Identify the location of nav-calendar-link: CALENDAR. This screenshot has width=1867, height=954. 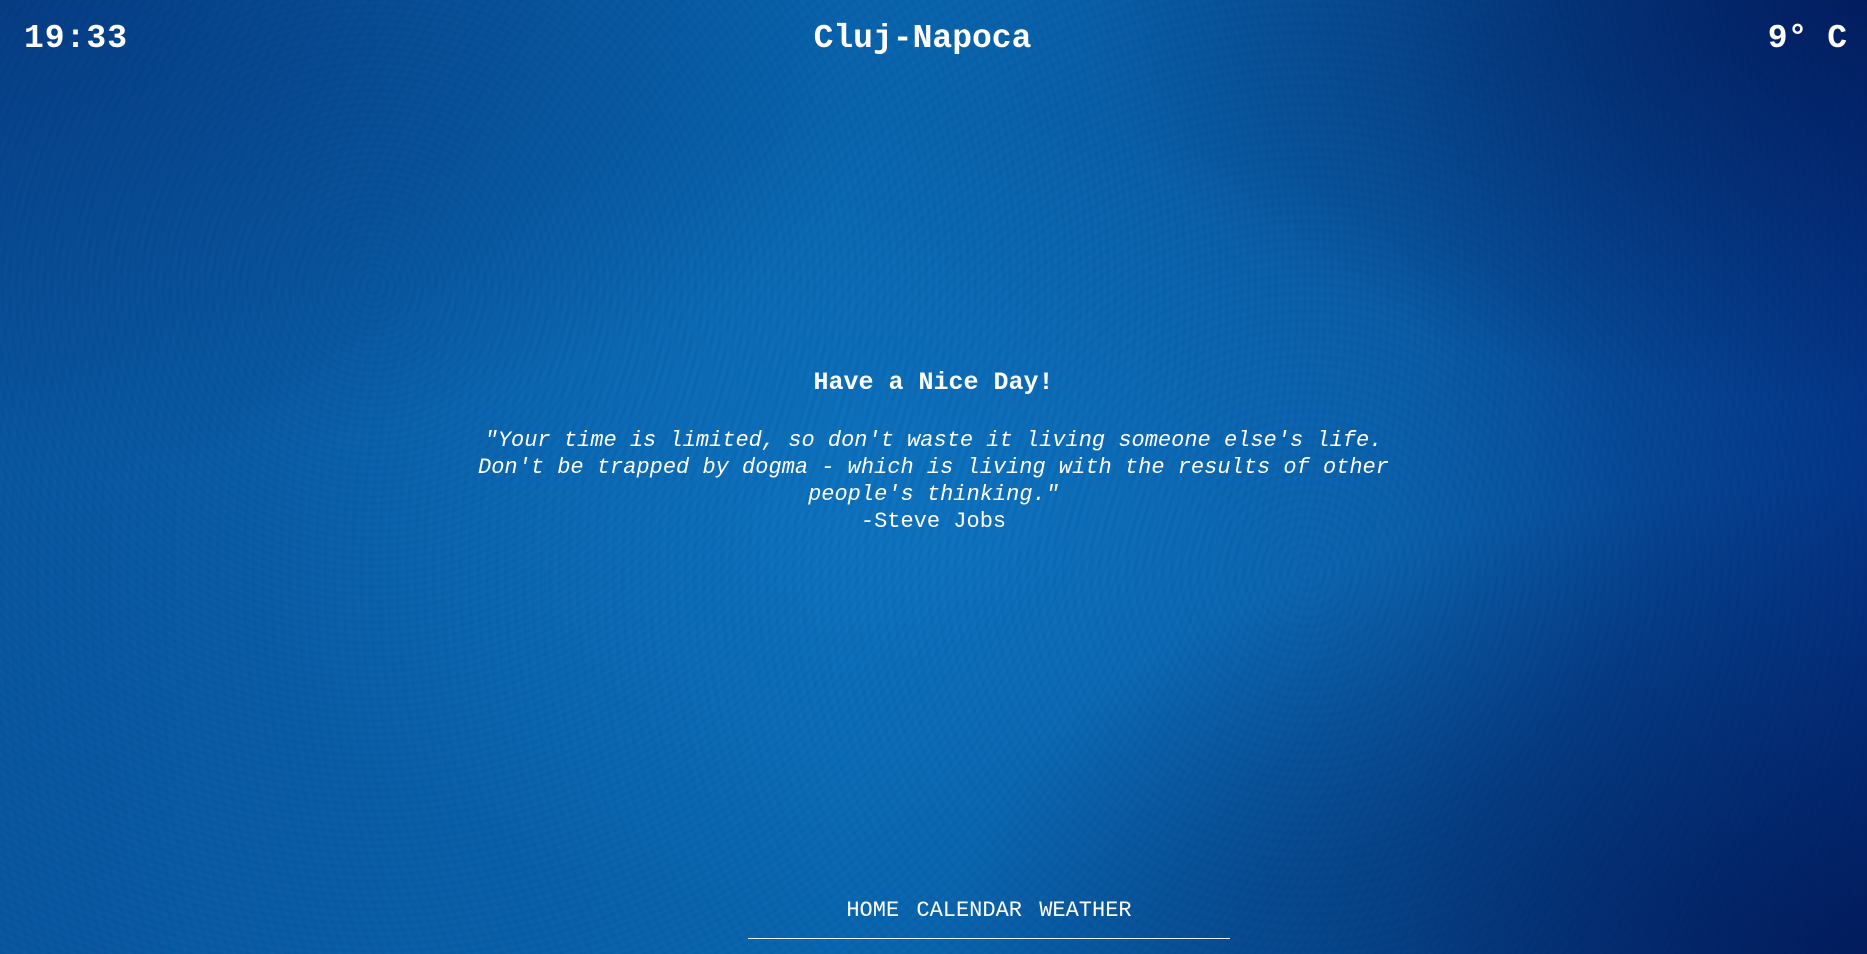
(969, 910).